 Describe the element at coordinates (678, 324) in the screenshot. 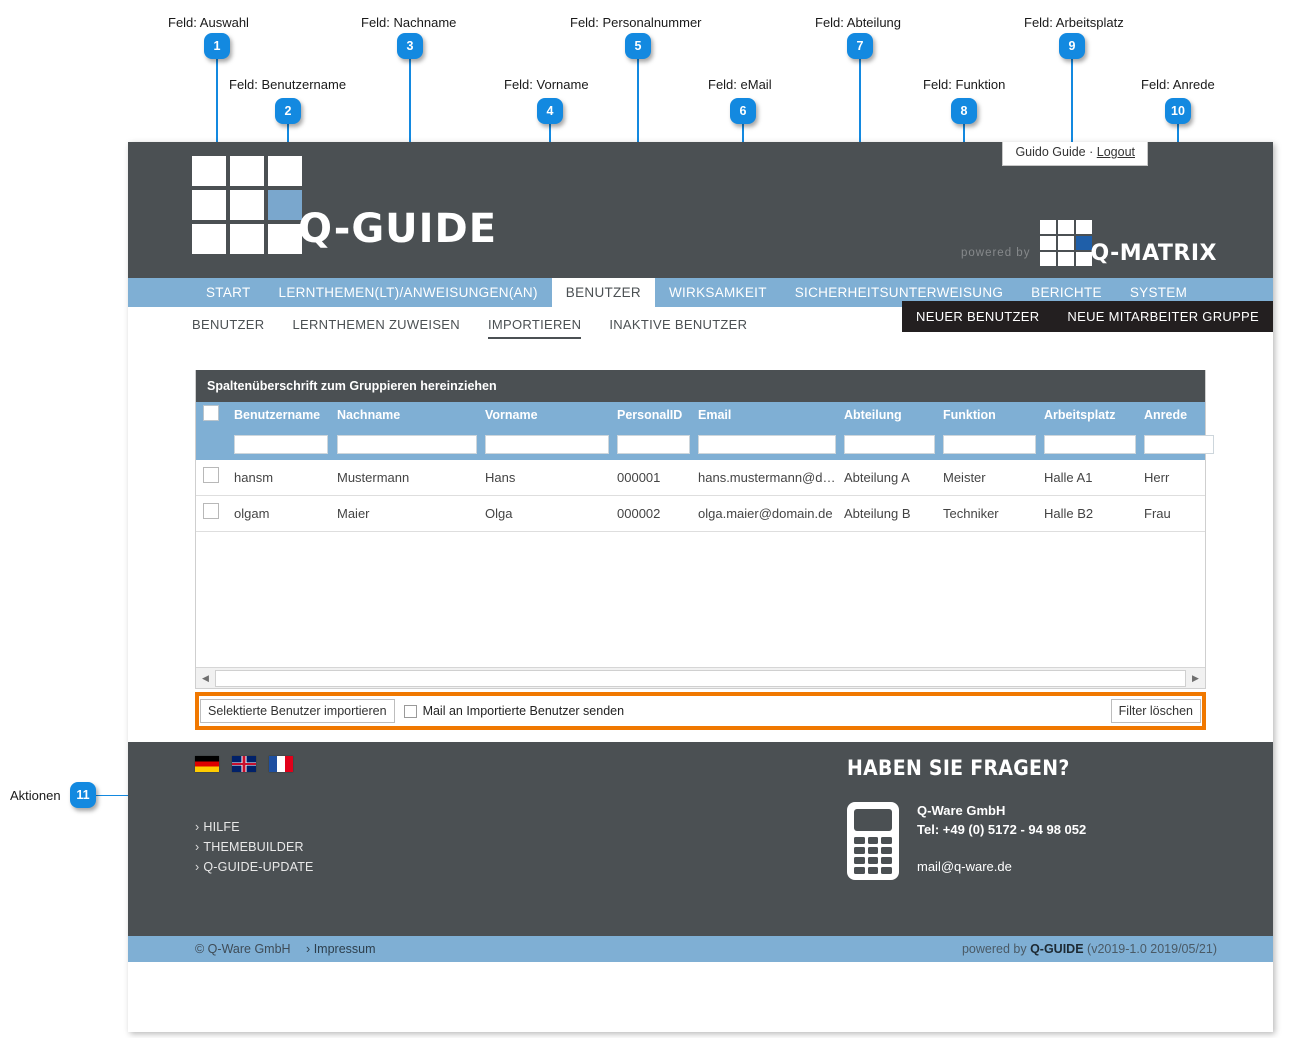

I see `subnav-item-inaktive-benutzer: INAKTIVE BENUTZER` at that location.